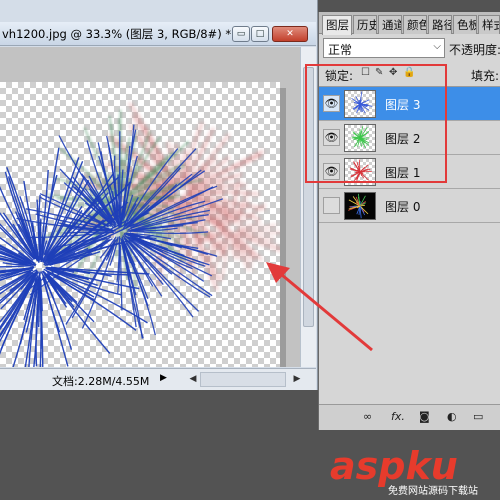  Describe the element at coordinates (452, 416) in the screenshot. I see `adjustment-icon: ◐` at that location.